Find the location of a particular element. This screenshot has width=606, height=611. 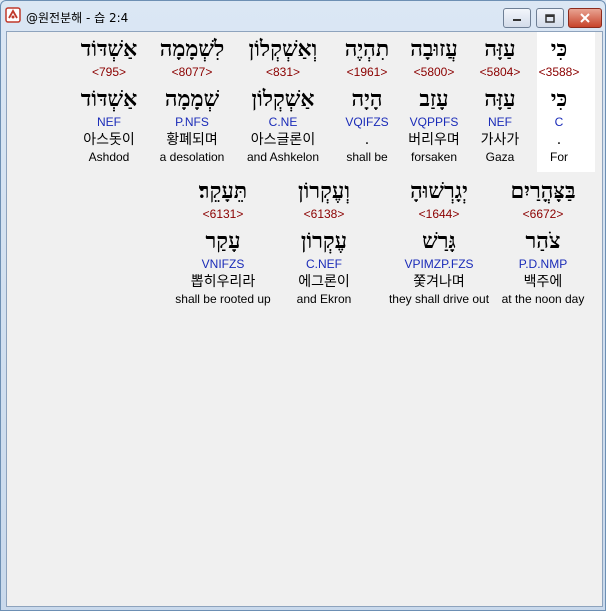

english-gloss: shall be rooted up is located at coordinates (223, 299).